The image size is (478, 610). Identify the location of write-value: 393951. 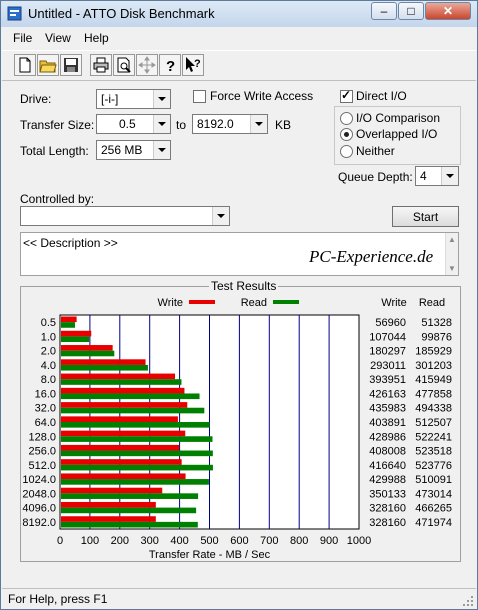
(387, 380).